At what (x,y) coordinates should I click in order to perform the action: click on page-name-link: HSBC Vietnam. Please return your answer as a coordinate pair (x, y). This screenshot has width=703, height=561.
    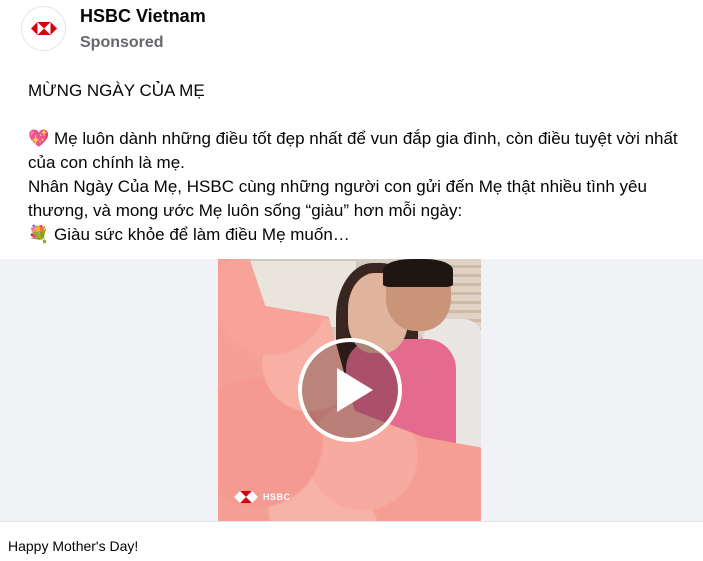
    Looking at the image, I should click on (143, 16).